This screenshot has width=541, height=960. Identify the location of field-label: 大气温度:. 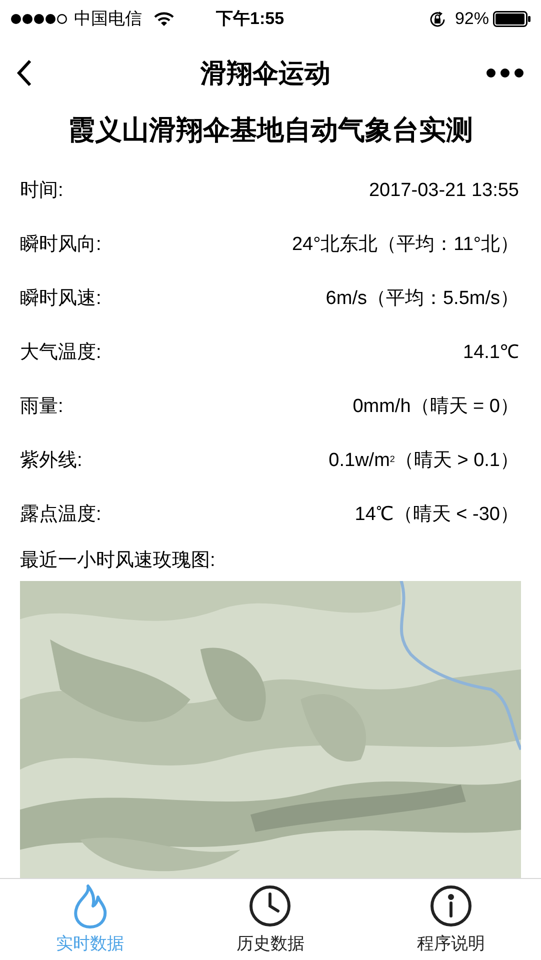
(61, 353).